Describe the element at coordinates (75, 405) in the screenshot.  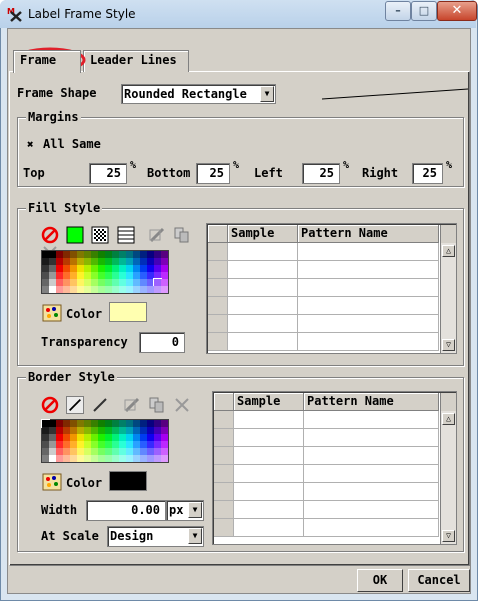
I see `solid-line-icon` at that location.